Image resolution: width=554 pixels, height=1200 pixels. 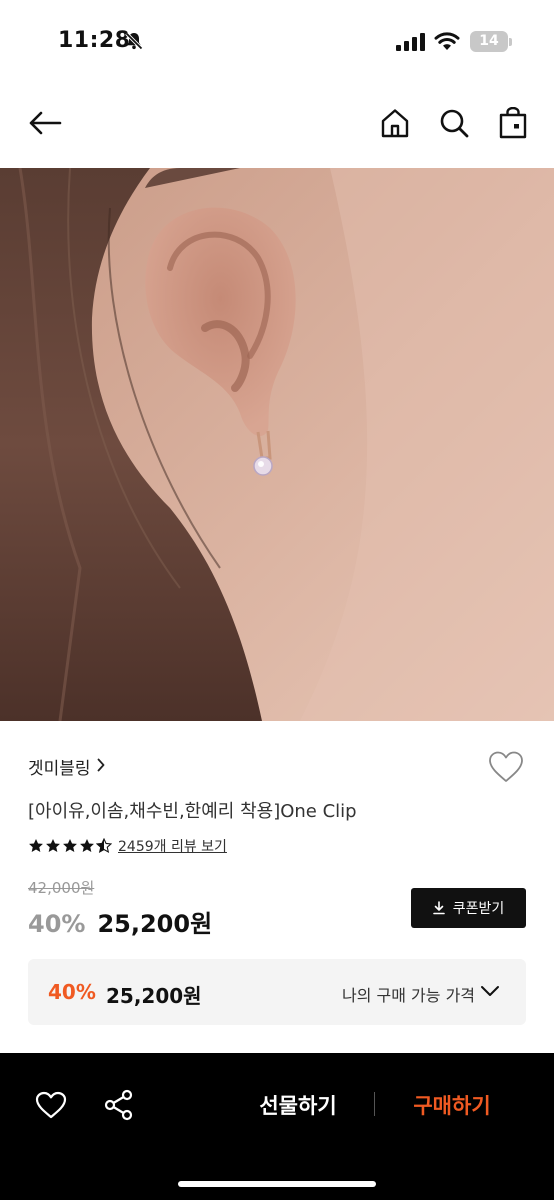 I want to click on heart-icon, so click(x=51, y=1105).